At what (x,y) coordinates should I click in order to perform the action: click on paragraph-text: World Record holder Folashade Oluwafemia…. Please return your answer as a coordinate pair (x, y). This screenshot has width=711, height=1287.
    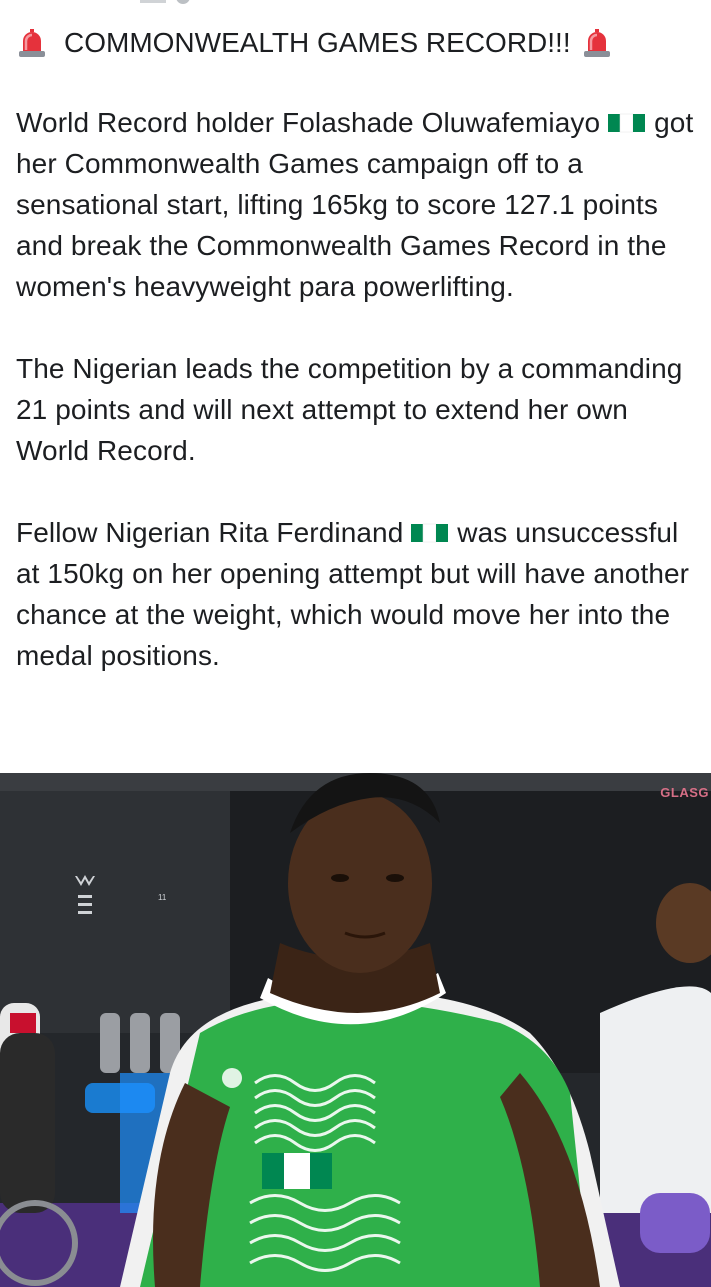
    Looking at the image, I should click on (308, 122).